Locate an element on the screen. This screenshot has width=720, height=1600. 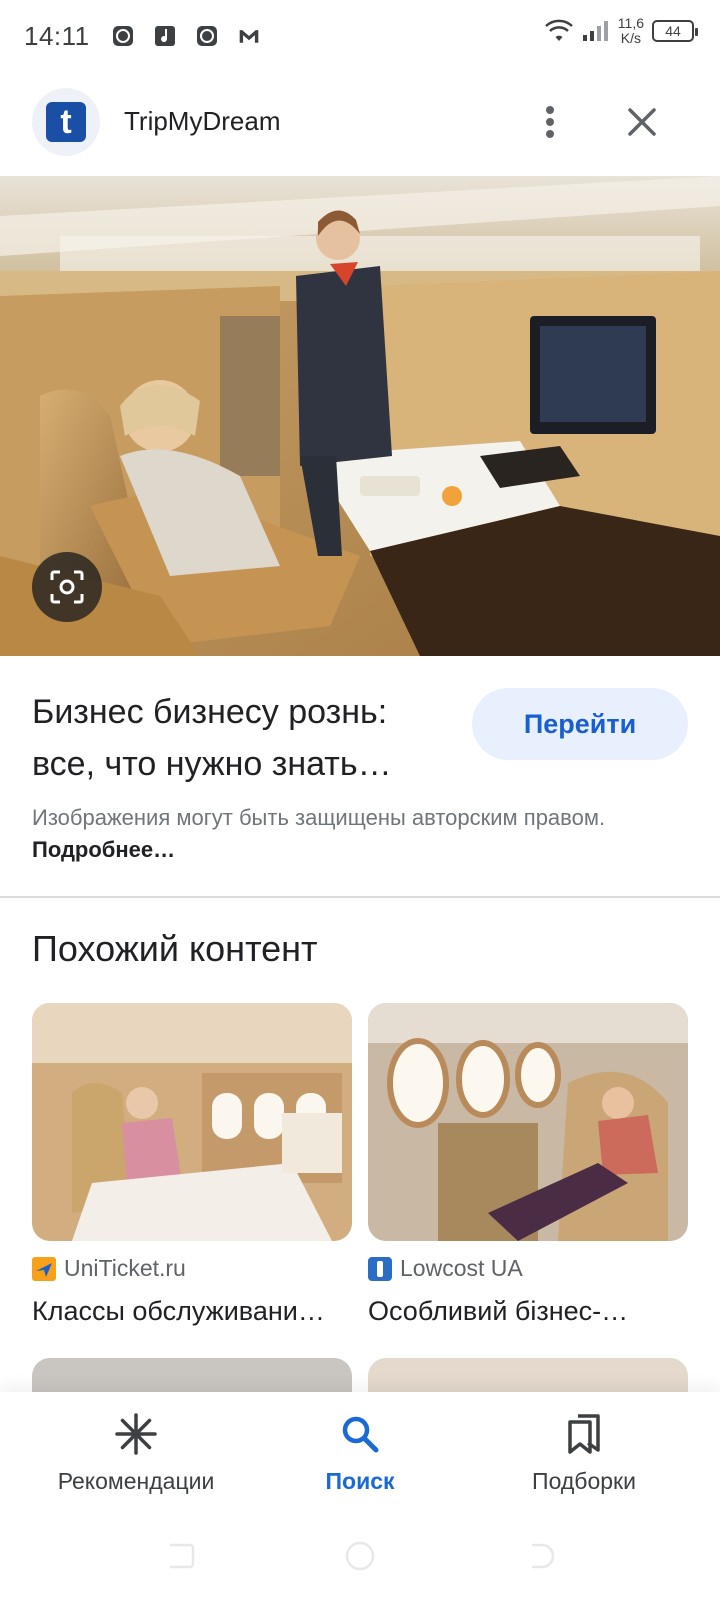
music-icon is located at coordinates (164, 36).